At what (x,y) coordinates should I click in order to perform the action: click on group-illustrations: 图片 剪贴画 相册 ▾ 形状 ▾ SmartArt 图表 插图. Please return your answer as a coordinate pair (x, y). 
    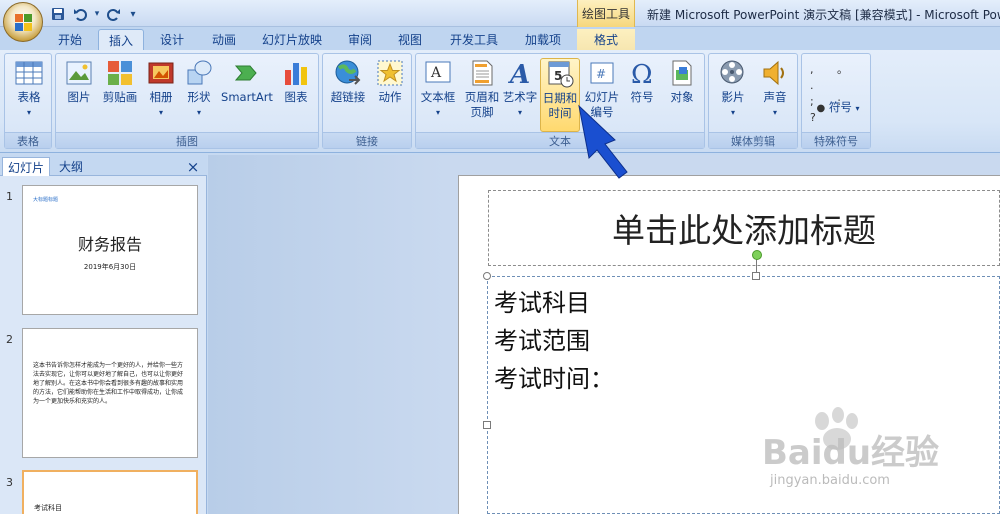
    Looking at the image, I should click on (187, 101).